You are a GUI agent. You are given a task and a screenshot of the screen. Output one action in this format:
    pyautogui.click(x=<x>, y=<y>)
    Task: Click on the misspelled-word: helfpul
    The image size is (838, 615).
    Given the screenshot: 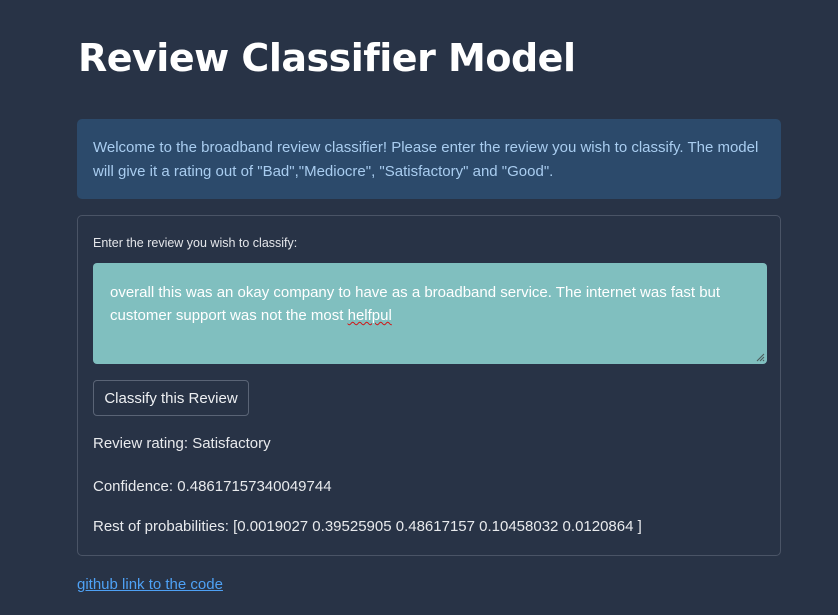 What is the action you would take?
    pyautogui.click(x=369, y=315)
    